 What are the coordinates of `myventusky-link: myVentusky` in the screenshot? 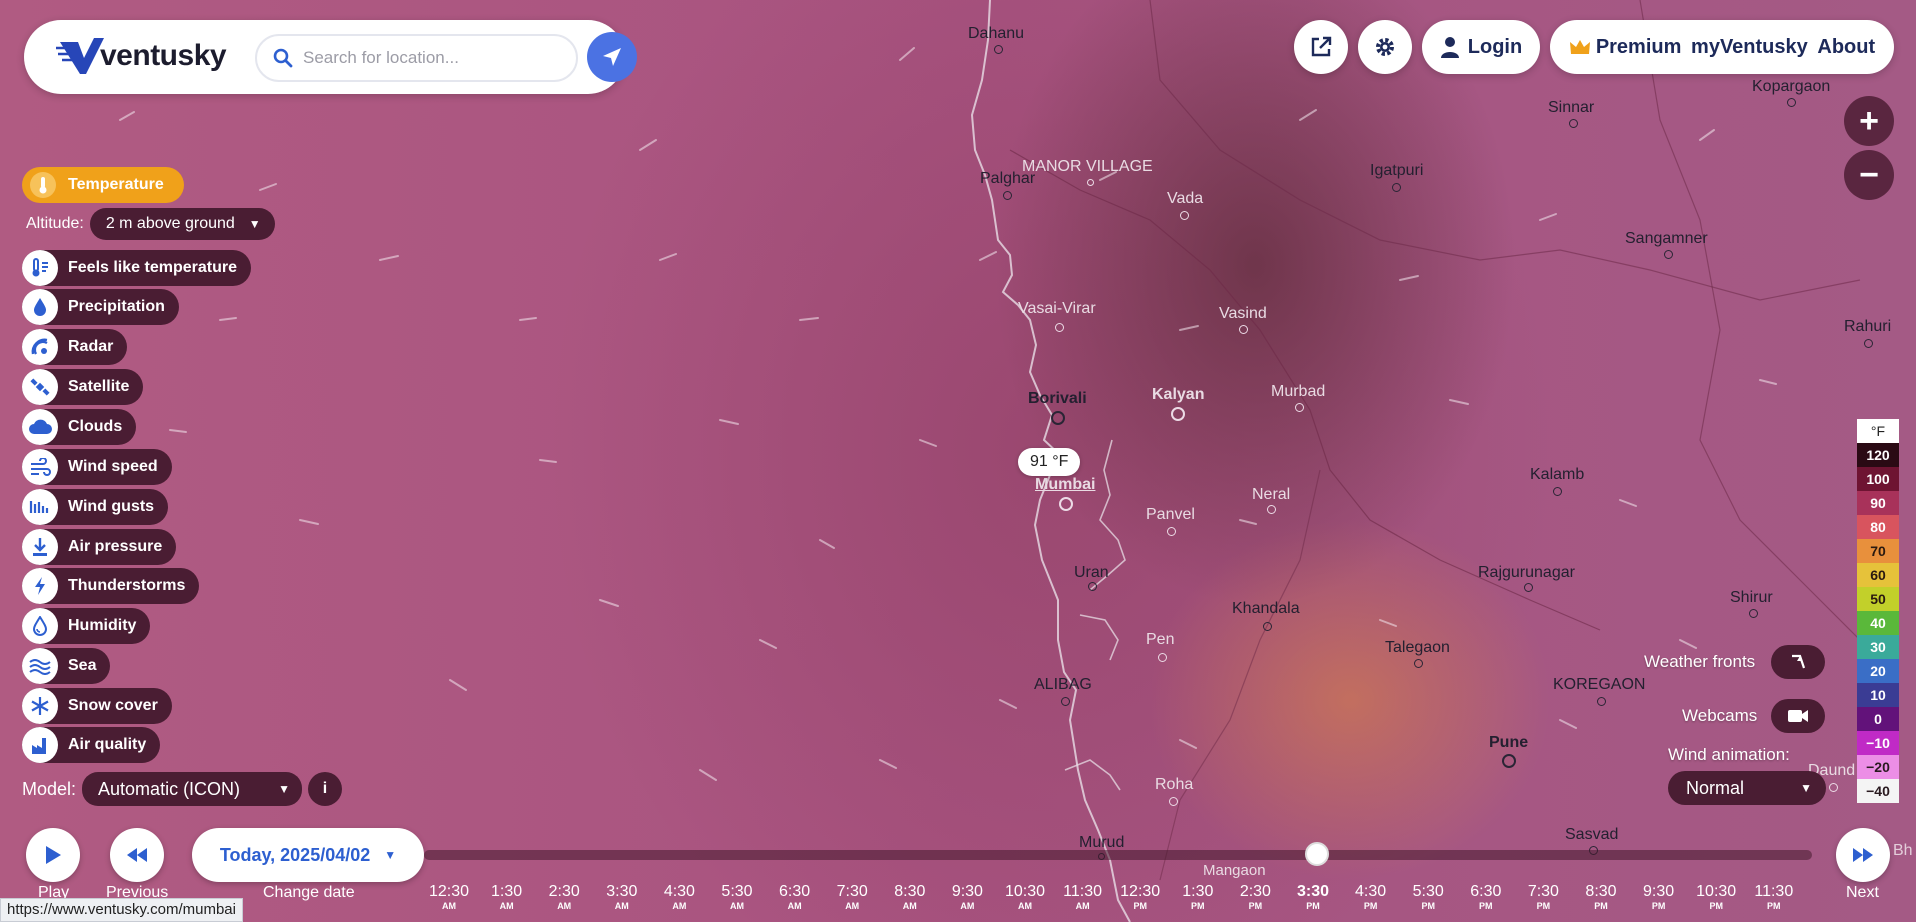 It's located at (1749, 47).